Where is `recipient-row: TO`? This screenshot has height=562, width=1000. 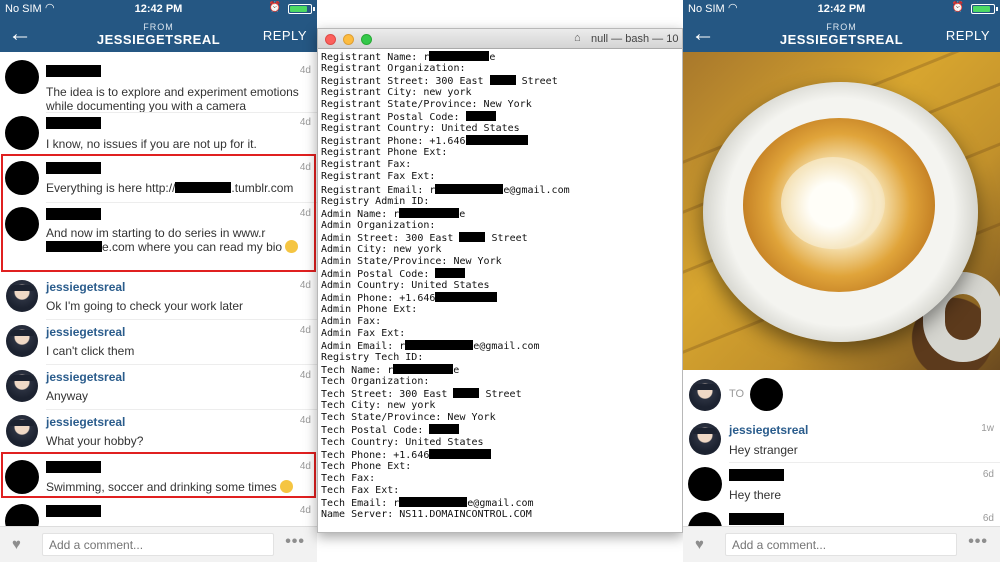
recipient-row: TO is located at coordinates (841, 395).